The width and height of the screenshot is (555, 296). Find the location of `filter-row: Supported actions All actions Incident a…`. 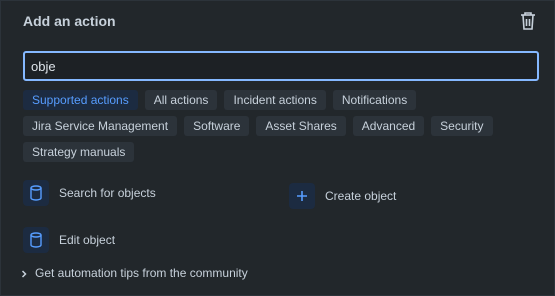

filter-row: Supported actions All actions Incident a… is located at coordinates (283, 100).